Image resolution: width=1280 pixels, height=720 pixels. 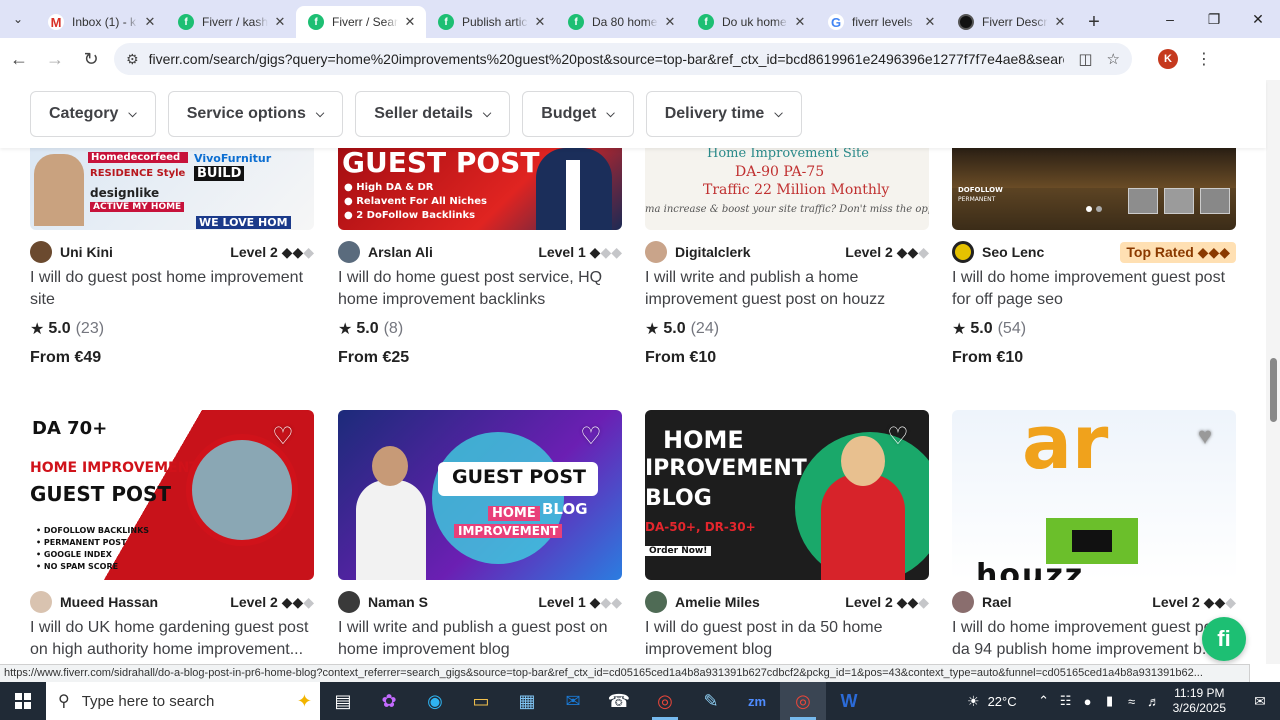 What do you see at coordinates (1168, 59) in the screenshot?
I see `profile-avatar: K` at bounding box center [1168, 59].